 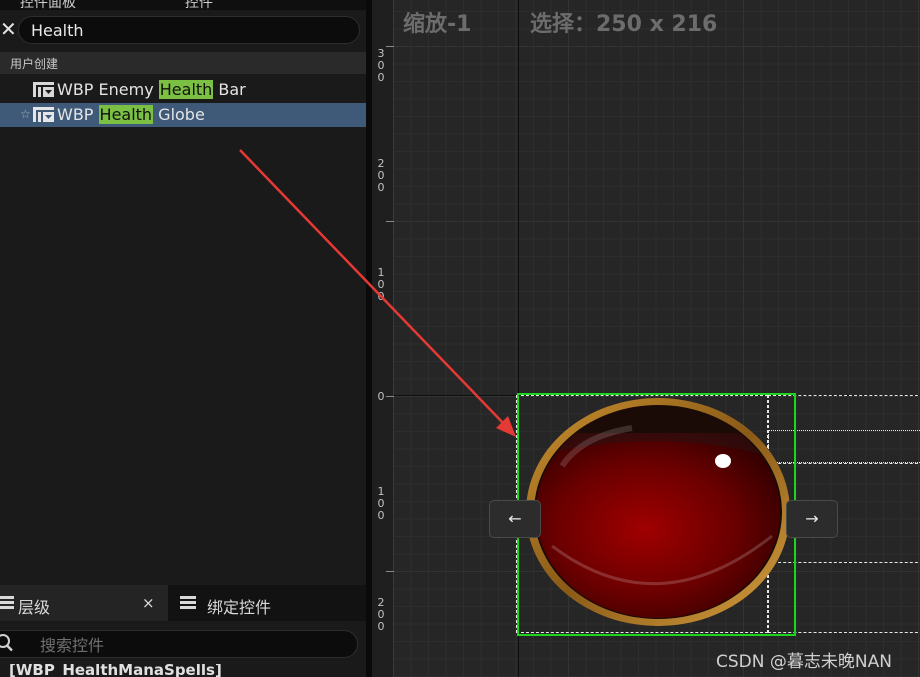 What do you see at coordinates (183, 5) in the screenshot?
I see `top-tab-strip: 控件面板 控件` at bounding box center [183, 5].